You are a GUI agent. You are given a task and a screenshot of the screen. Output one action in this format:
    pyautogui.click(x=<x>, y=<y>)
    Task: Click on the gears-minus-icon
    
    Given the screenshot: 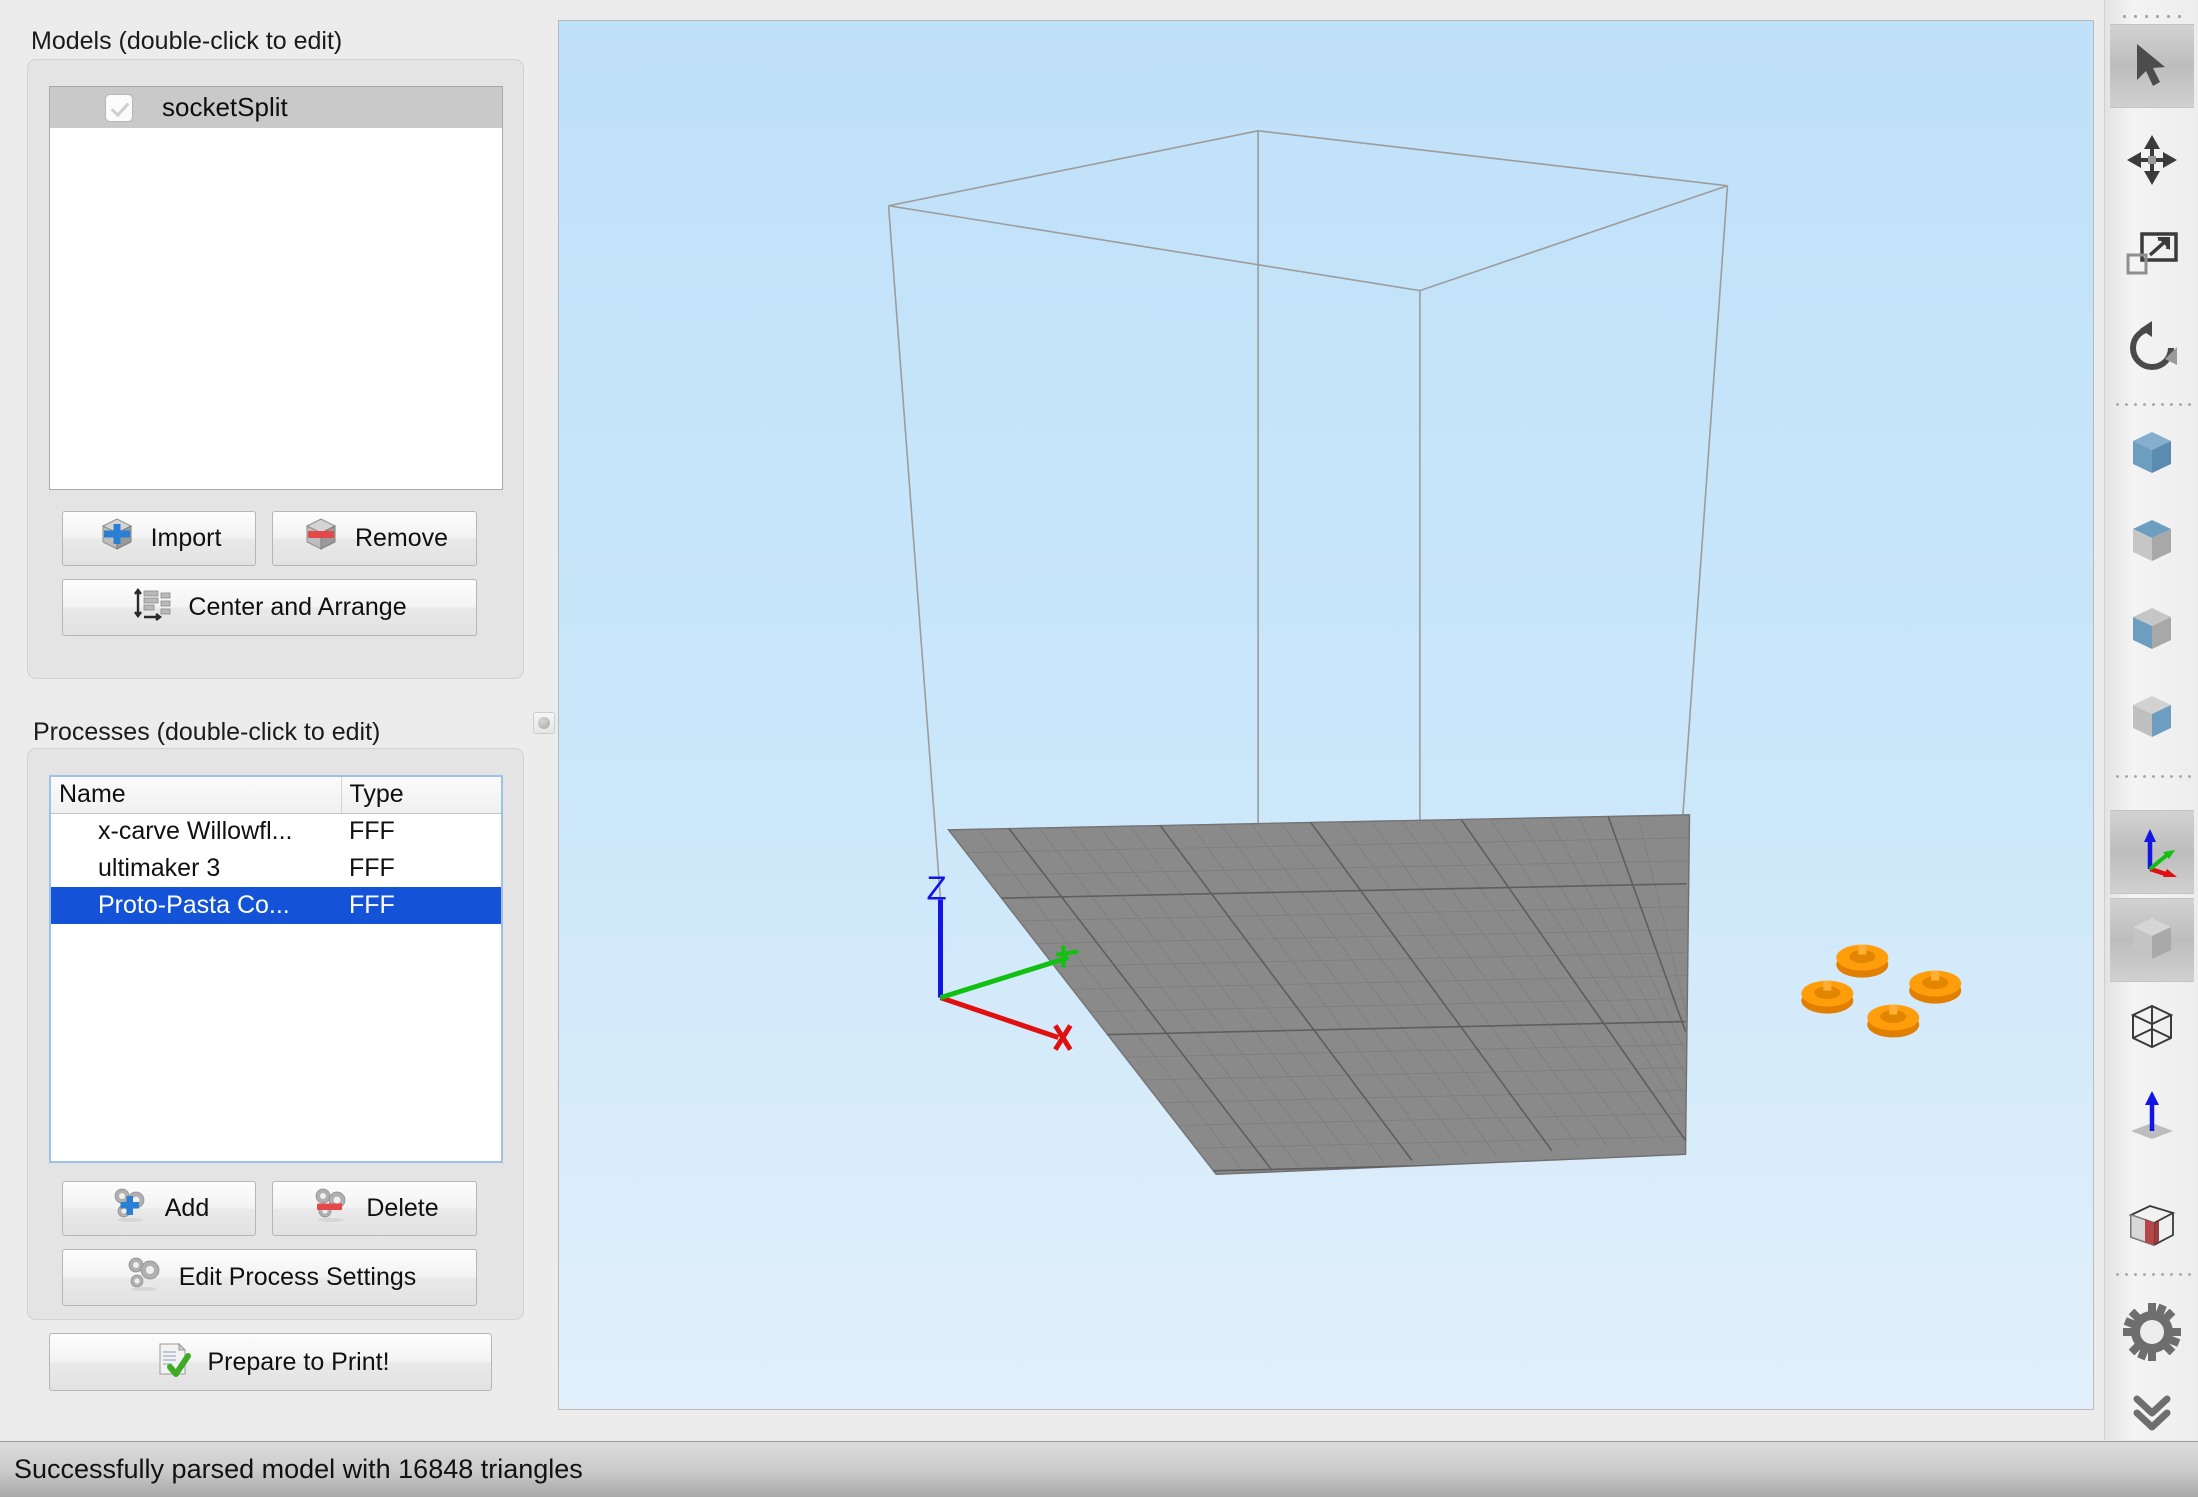 What is the action you would take?
    pyautogui.click(x=331, y=1208)
    